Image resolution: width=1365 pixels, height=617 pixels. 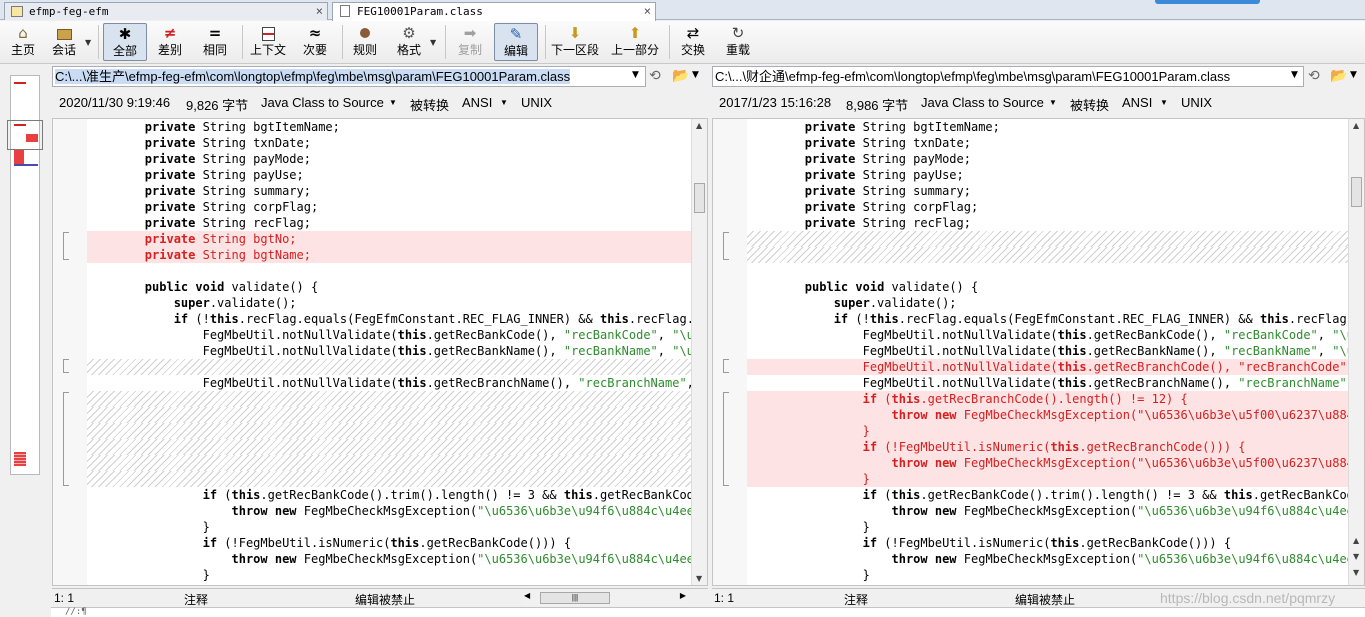 What do you see at coordinates (64, 42) in the screenshot?
I see `session-button: 会话` at bounding box center [64, 42].